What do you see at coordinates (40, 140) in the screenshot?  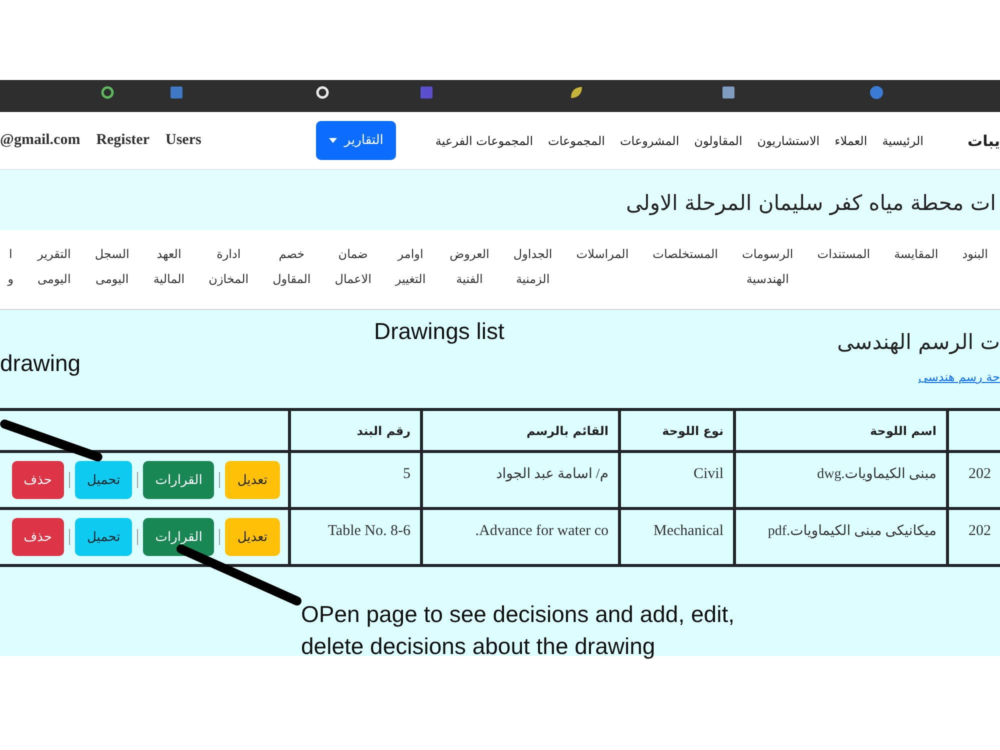 I see `nav-link: @gmail.com` at bounding box center [40, 140].